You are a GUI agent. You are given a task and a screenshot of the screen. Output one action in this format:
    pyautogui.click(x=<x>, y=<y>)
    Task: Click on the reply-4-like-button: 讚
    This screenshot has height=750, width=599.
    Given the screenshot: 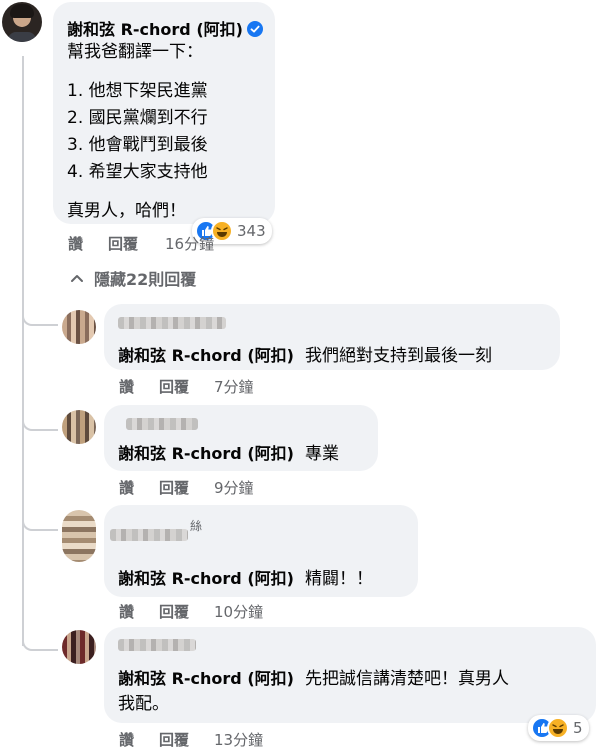 What is the action you would take?
    pyautogui.click(x=126, y=739)
    